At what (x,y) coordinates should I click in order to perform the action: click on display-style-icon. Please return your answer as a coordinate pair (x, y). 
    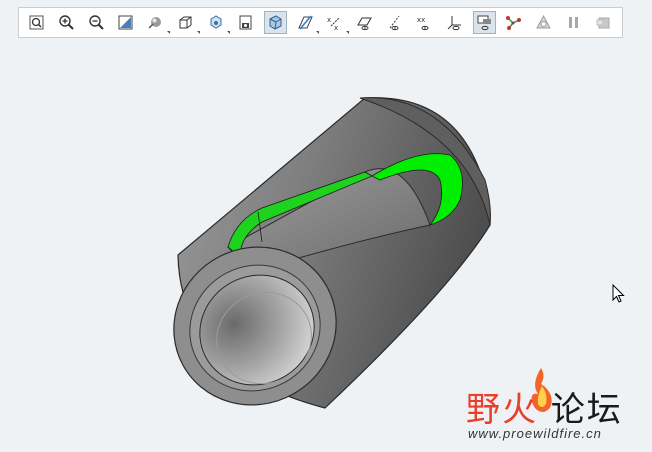
    Looking at the image, I should click on (155, 23).